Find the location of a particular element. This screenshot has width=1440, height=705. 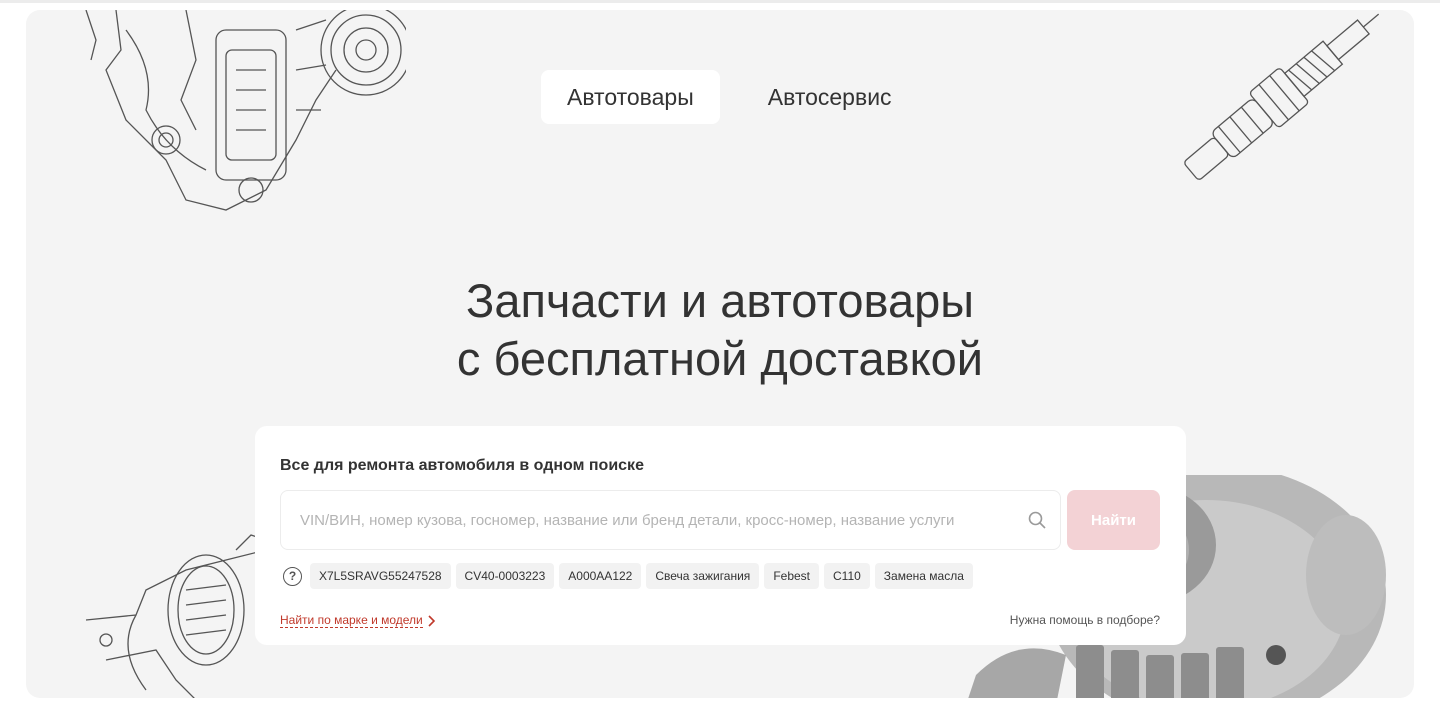

example-chip-vin: X7L5SRAVG55247528 is located at coordinates (380, 576).